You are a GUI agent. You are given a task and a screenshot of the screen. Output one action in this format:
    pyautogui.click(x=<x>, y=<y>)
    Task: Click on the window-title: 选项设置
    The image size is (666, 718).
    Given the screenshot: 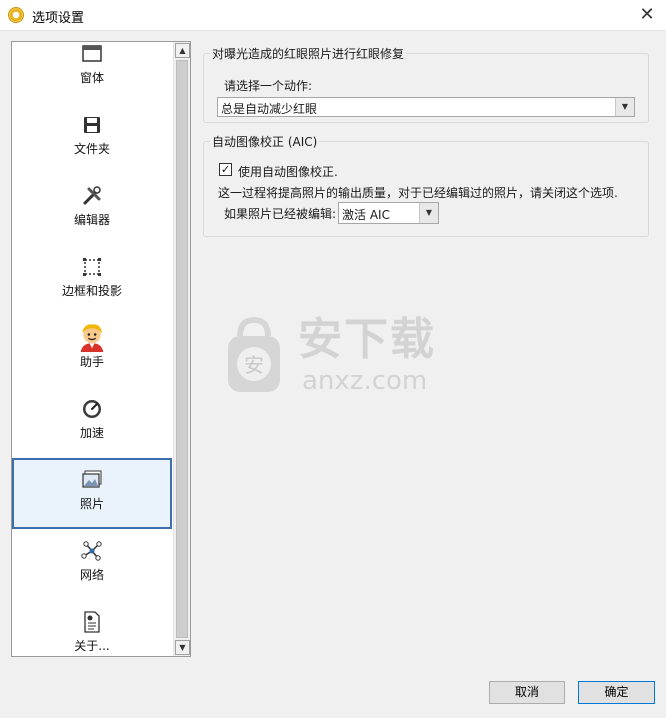 What is the action you would take?
    pyautogui.click(x=58, y=18)
    